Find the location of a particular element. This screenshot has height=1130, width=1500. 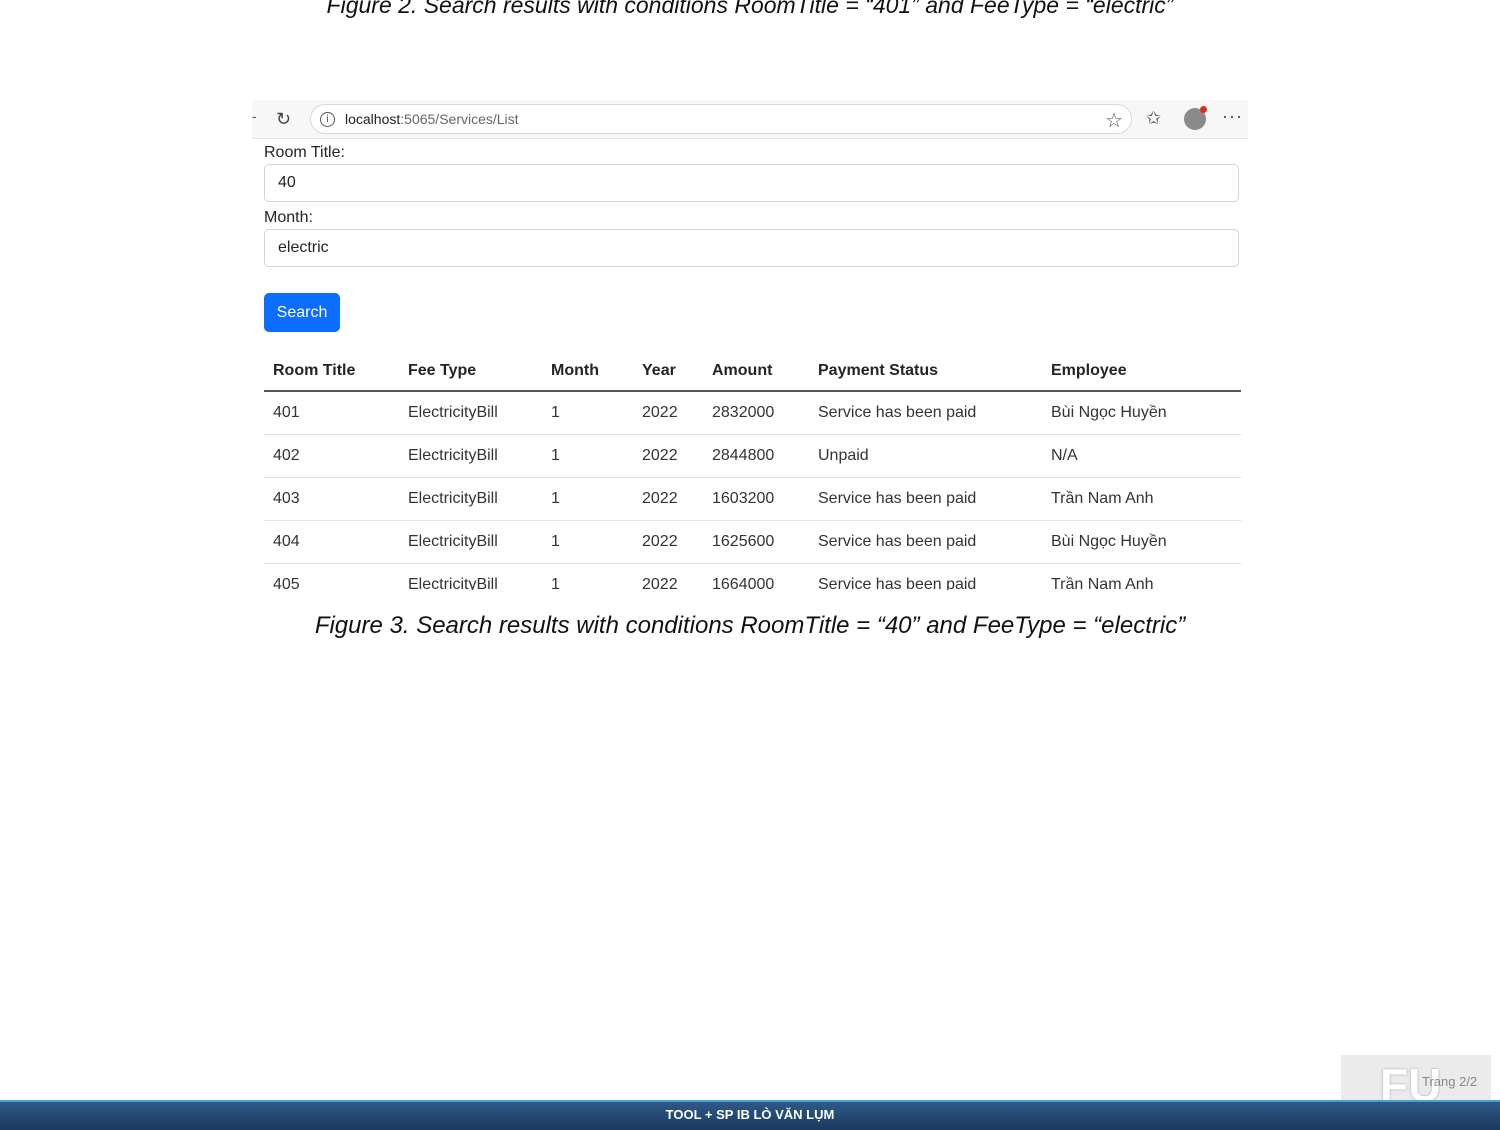

page-number: Trang 2/2 is located at coordinates (1450, 1081).